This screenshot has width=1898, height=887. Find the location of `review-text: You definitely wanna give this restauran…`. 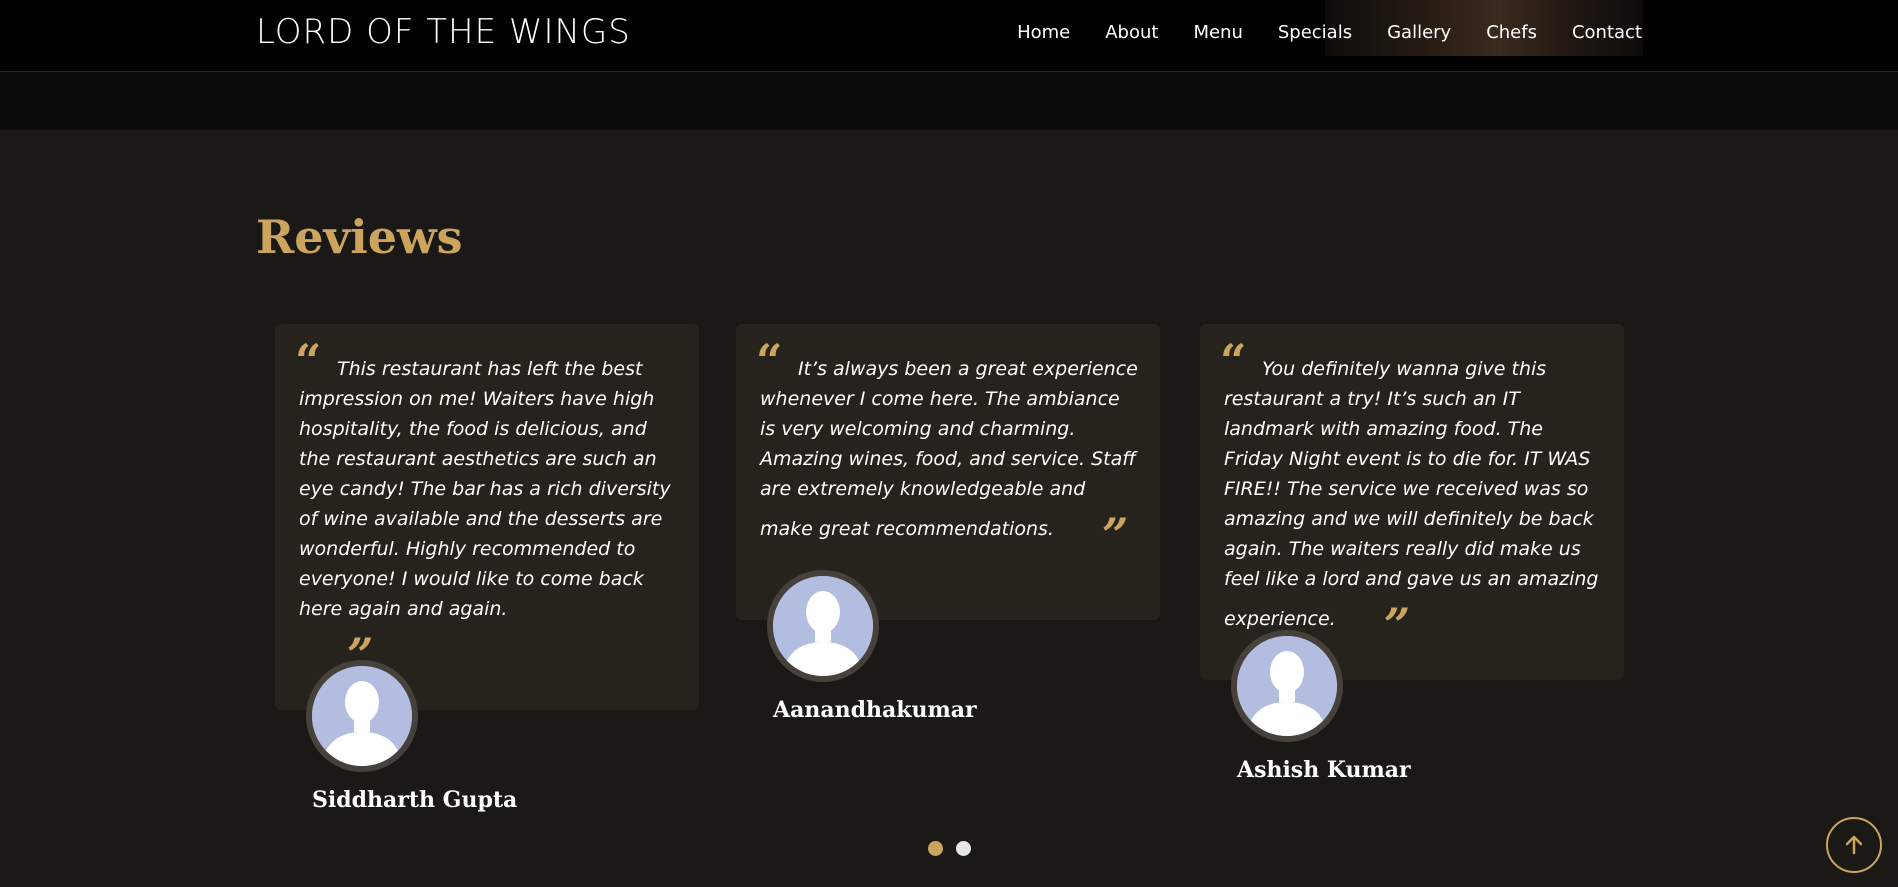

review-text: You definitely wanna give this restauran… is located at coordinates (1411, 494).